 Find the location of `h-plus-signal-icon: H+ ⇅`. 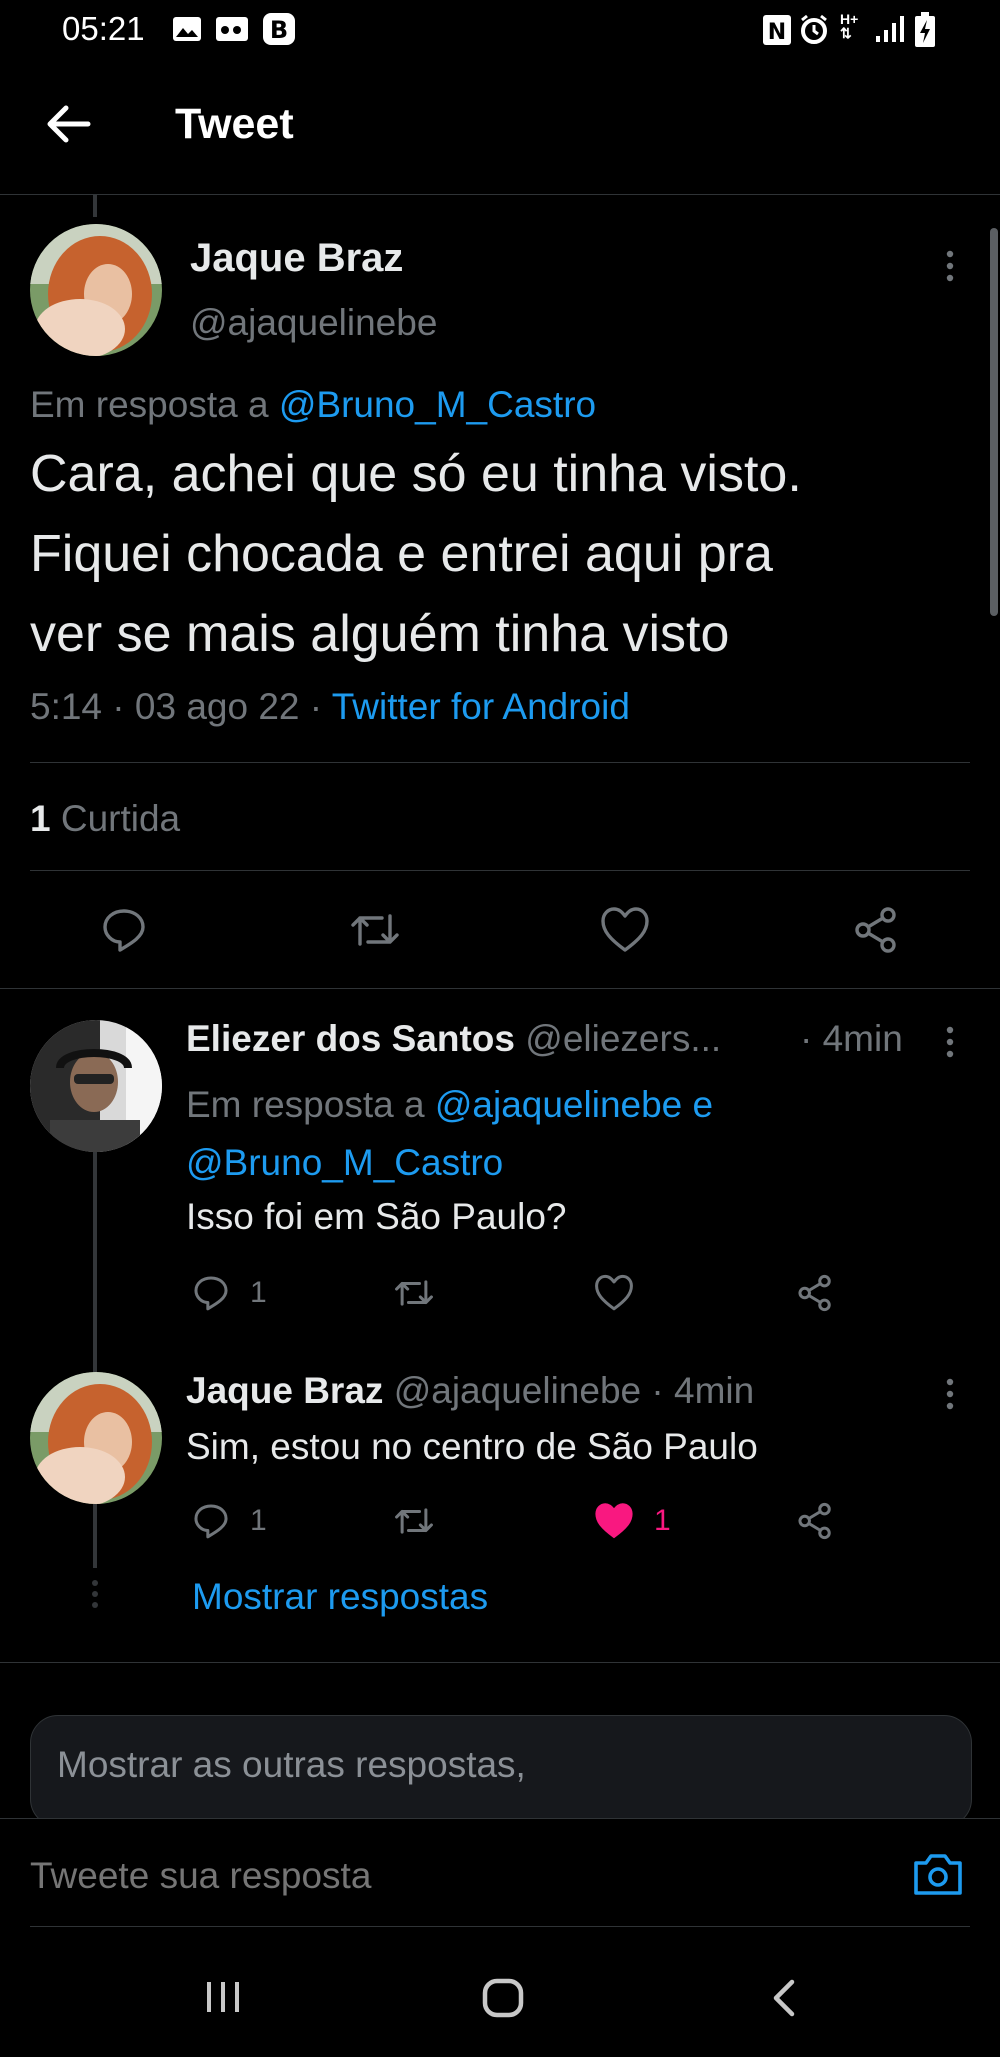

h-plus-signal-icon: H+ ⇅ is located at coordinates (849, 26).